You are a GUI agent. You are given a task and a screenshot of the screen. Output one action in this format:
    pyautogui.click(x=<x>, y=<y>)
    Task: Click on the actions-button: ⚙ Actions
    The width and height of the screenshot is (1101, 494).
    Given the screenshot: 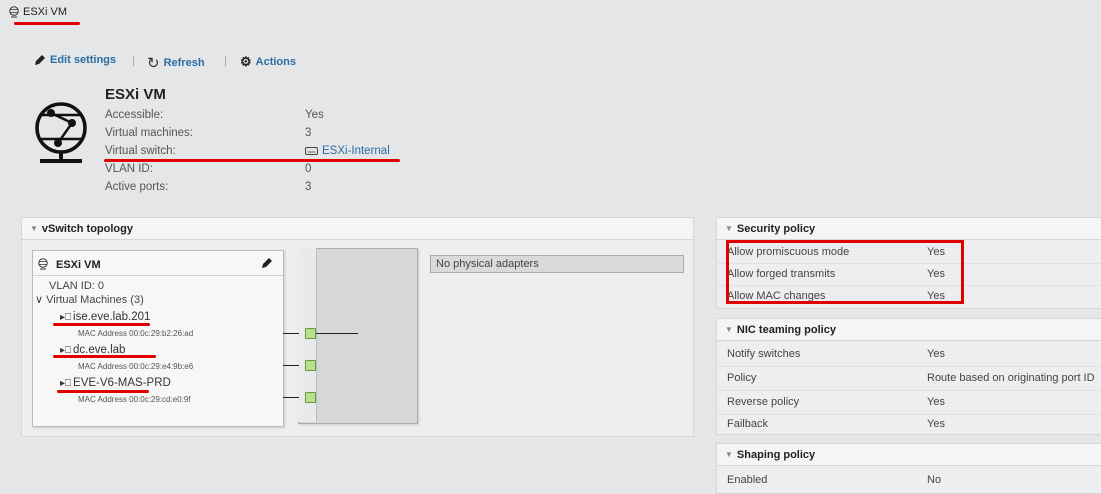 What is the action you would take?
    pyautogui.click(x=268, y=62)
    